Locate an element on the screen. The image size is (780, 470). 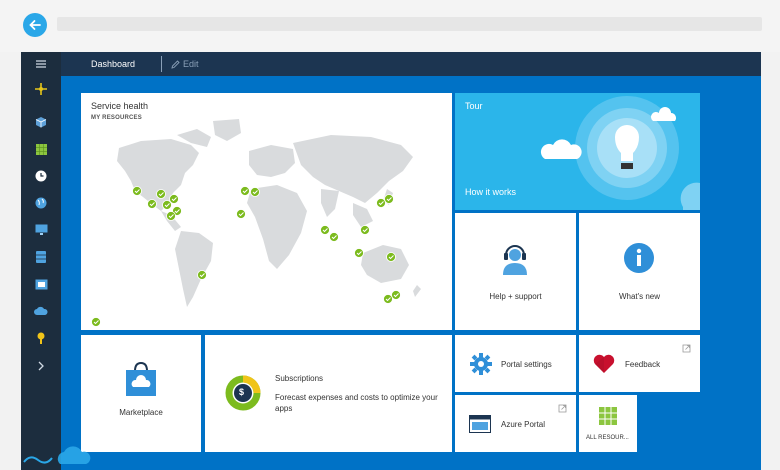
back-arrow-icon is located at coordinates (35, 25).